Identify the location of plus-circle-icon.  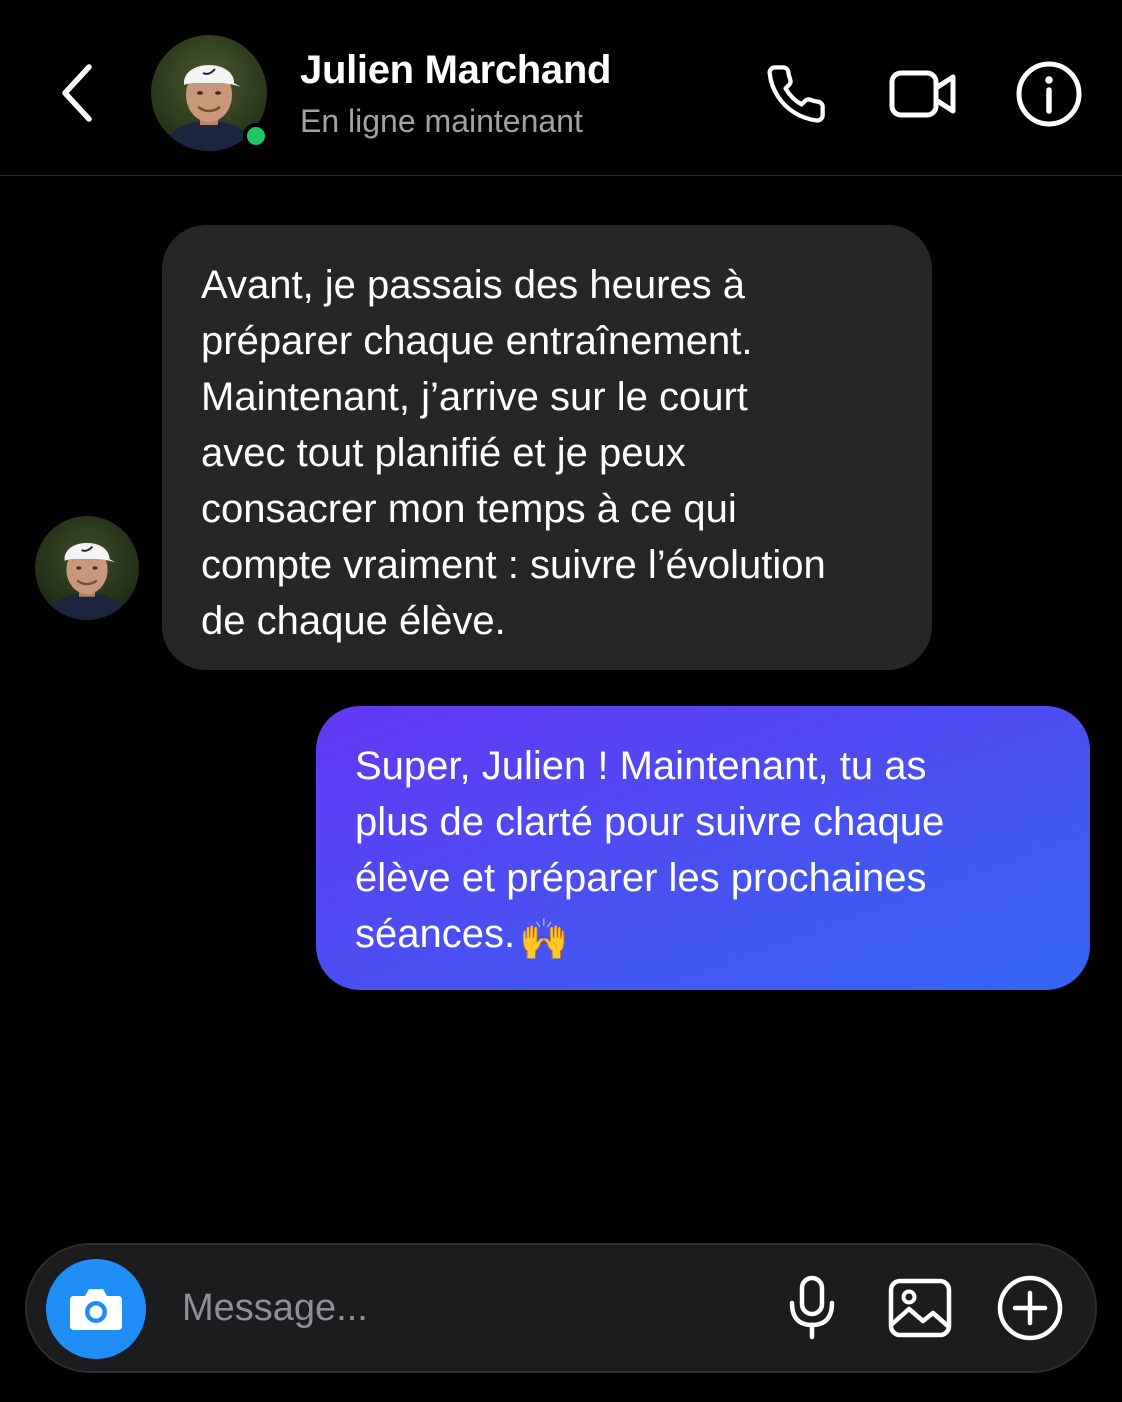
(1030, 1308).